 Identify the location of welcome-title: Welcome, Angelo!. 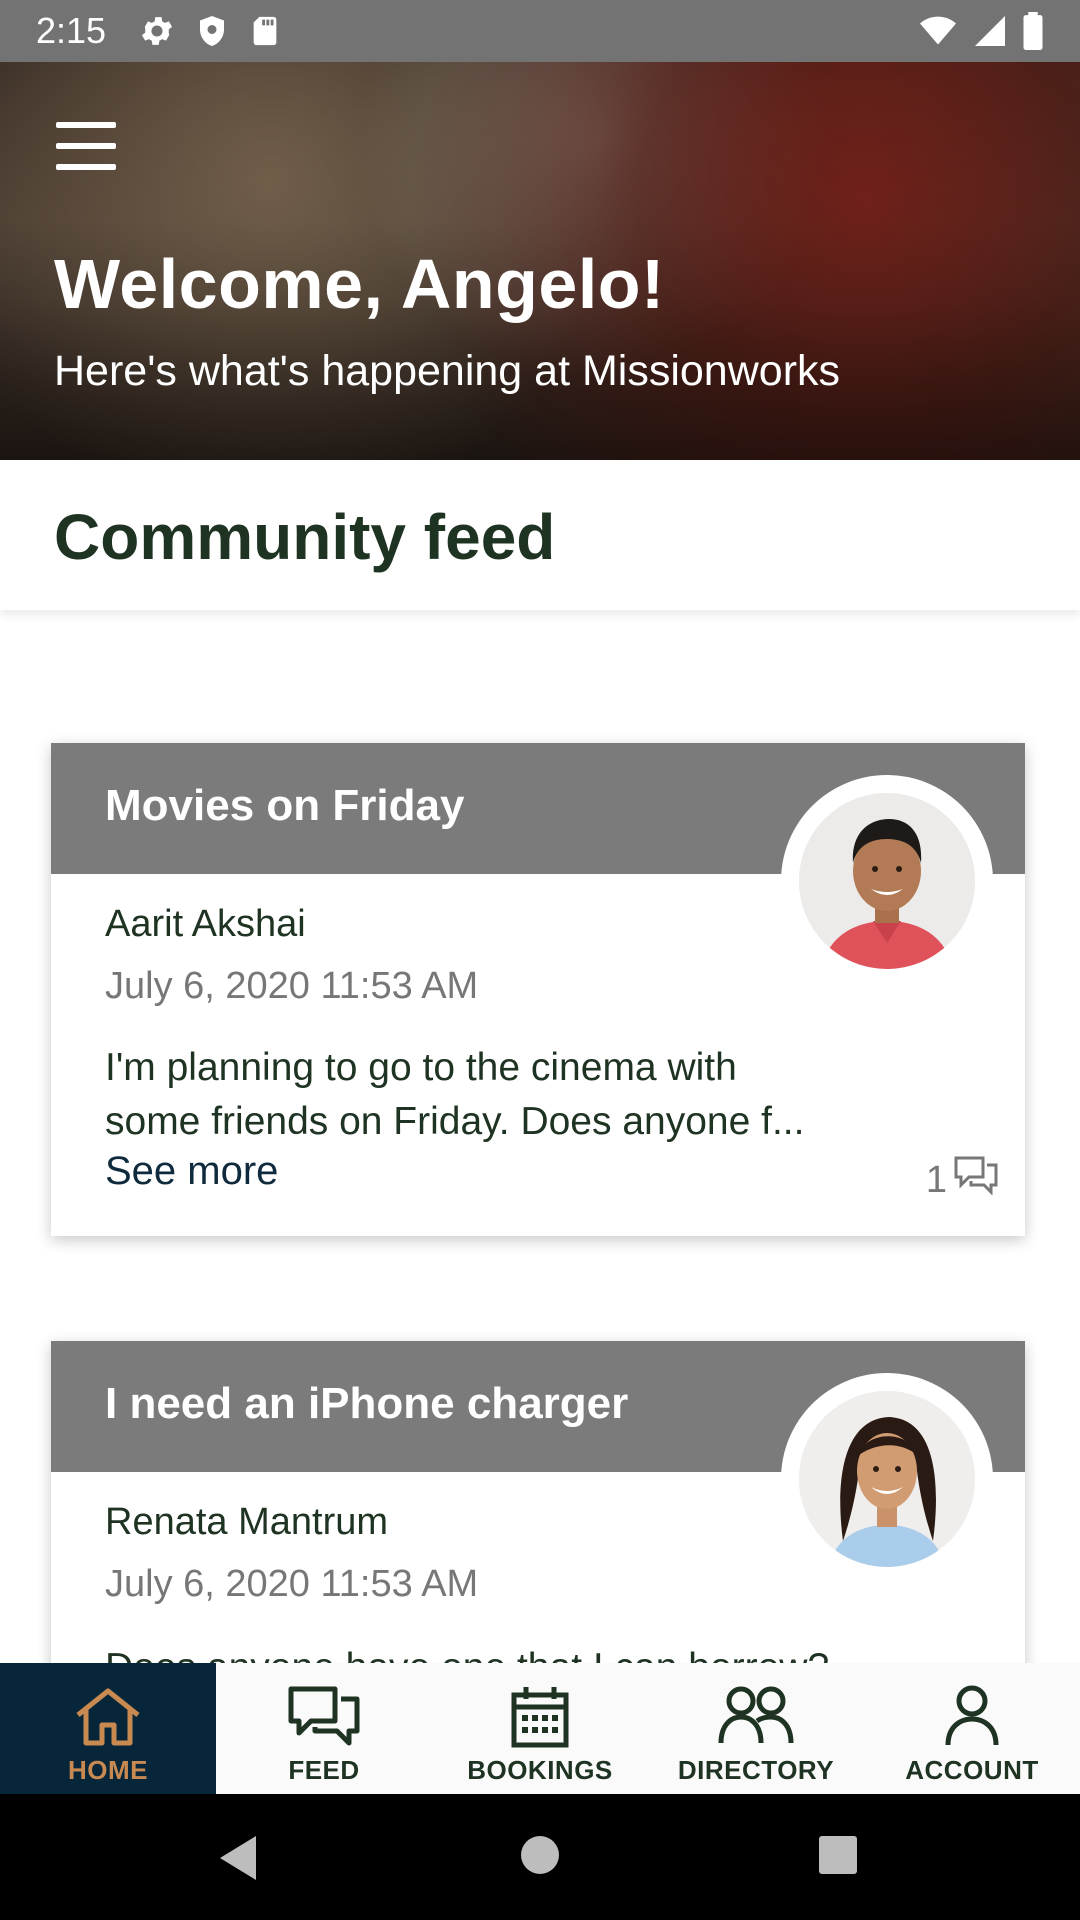
(359, 284).